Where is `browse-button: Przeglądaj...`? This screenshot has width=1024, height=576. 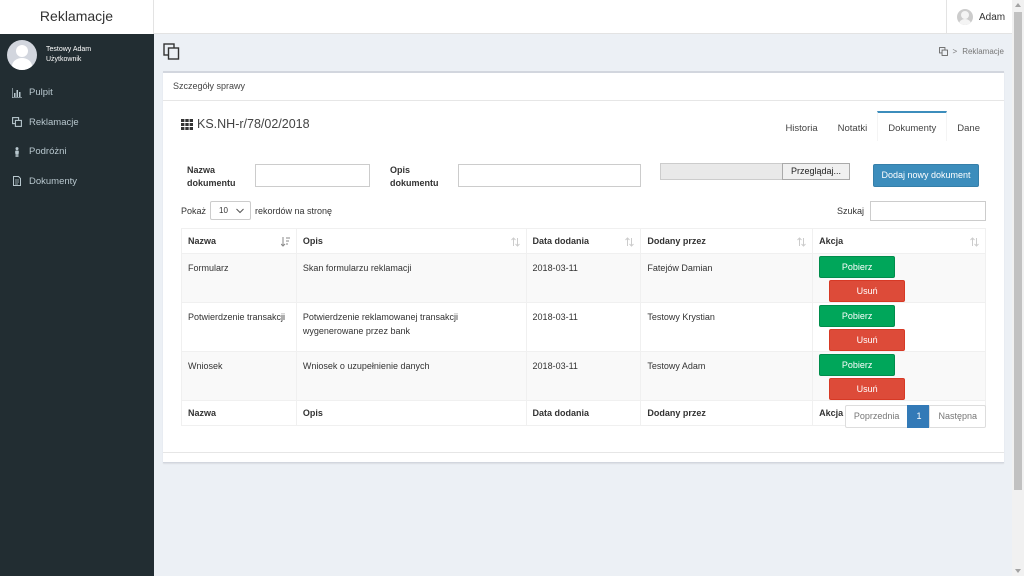 browse-button: Przeglądaj... is located at coordinates (816, 171).